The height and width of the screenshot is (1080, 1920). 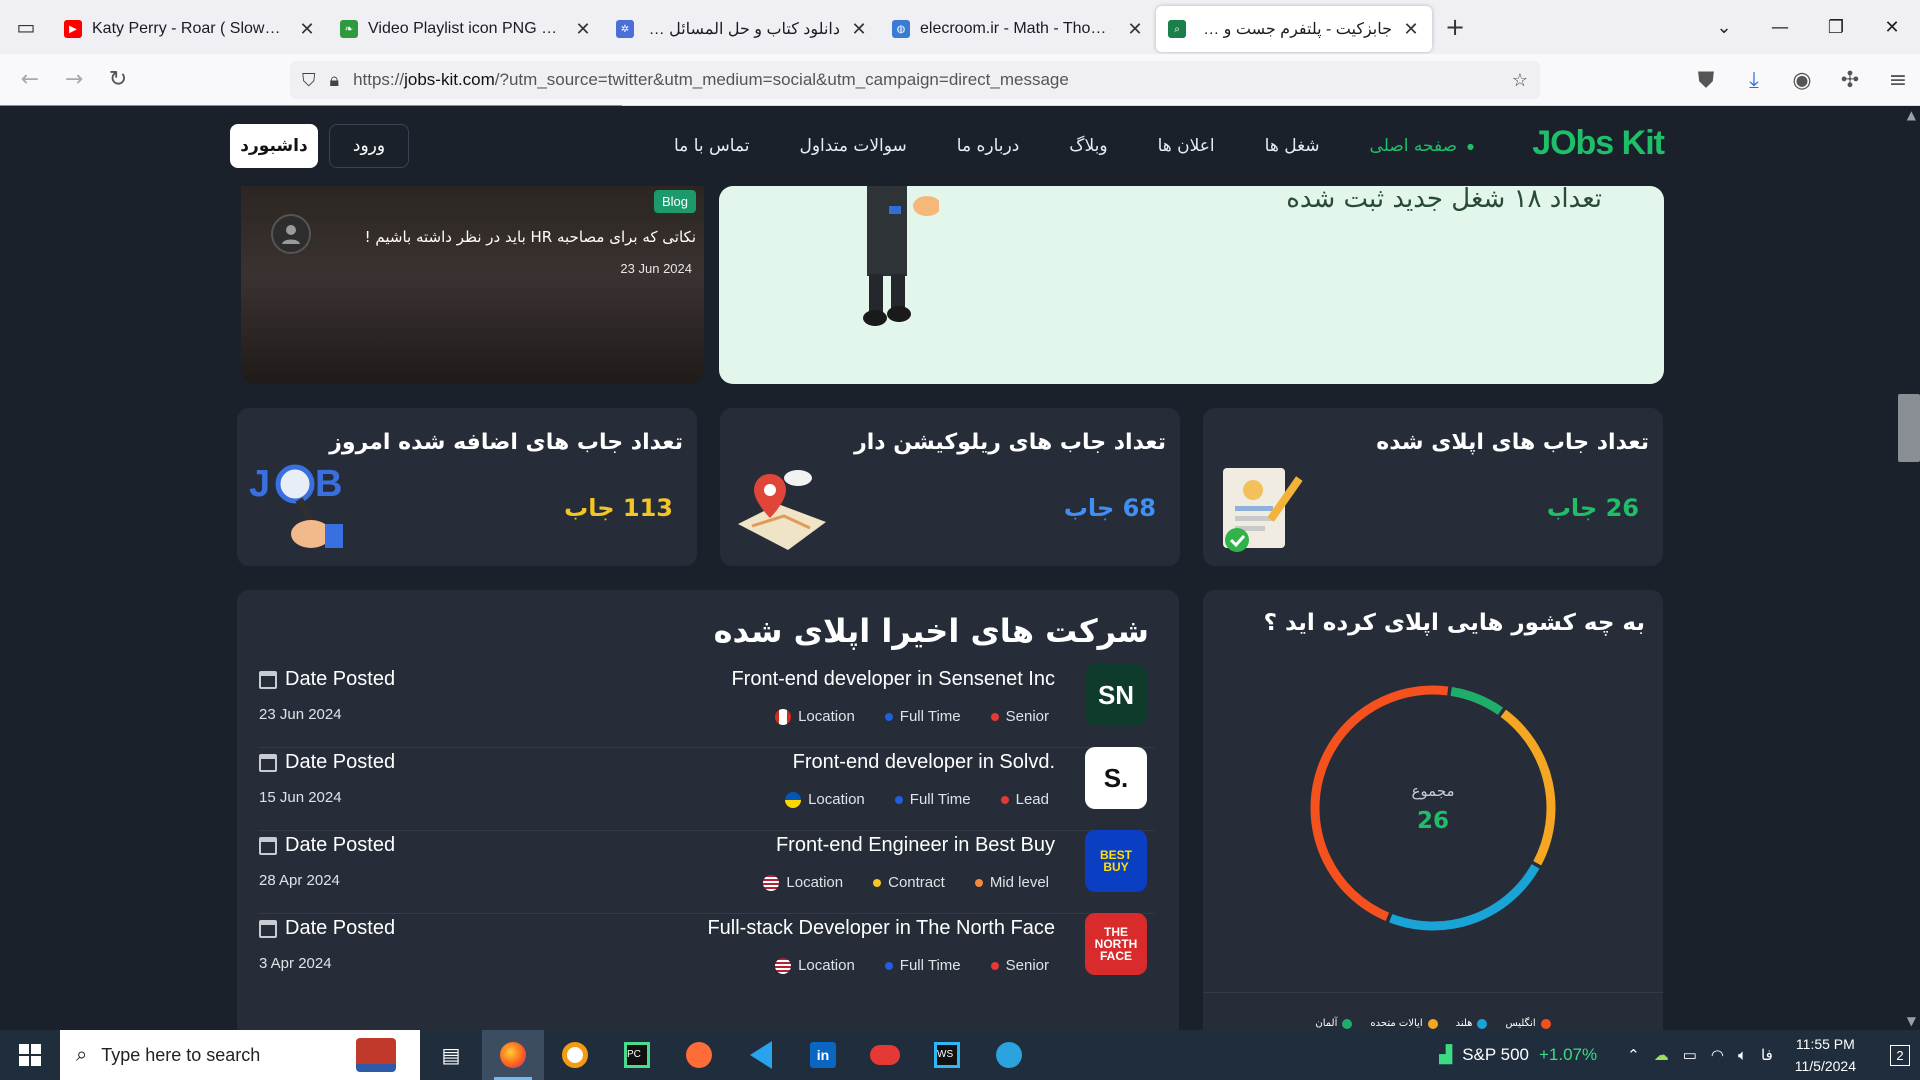 What do you see at coordinates (1432, 821) in the screenshot?
I see `donut-total-value: 26` at bounding box center [1432, 821].